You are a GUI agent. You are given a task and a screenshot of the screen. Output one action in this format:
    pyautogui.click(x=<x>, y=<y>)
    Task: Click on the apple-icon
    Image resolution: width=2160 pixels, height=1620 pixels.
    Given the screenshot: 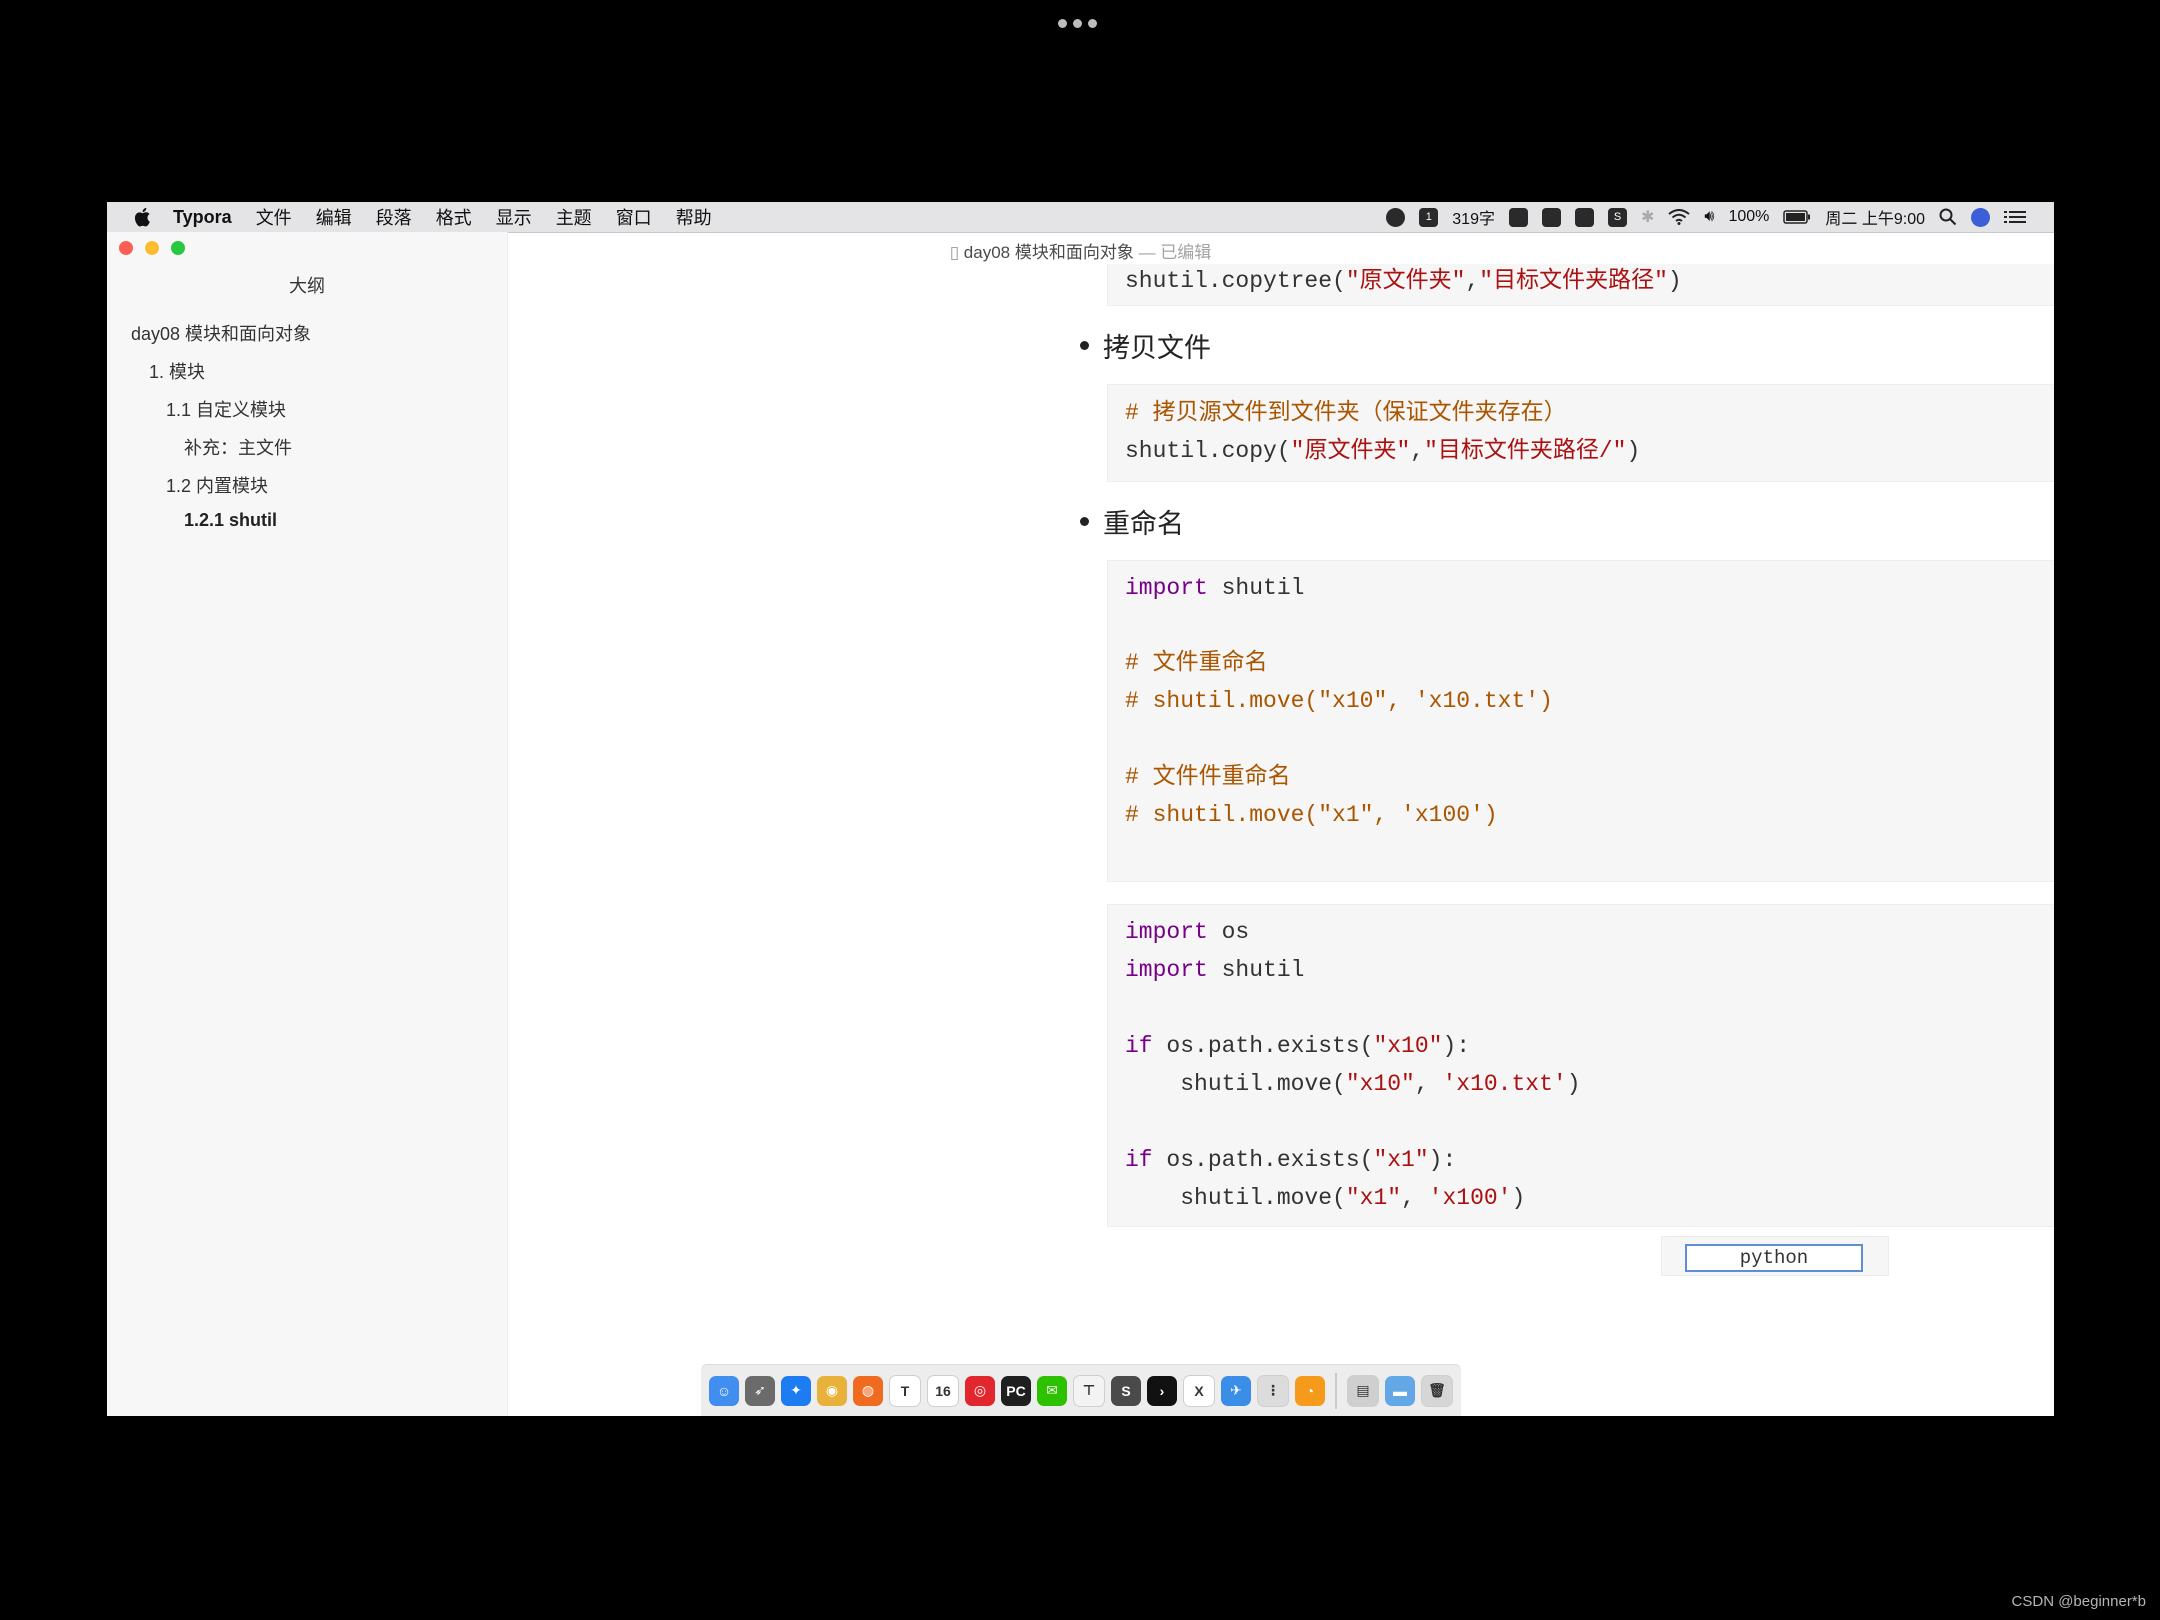 What is the action you would take?
    pyautogui.click(x=142, y=217)
    